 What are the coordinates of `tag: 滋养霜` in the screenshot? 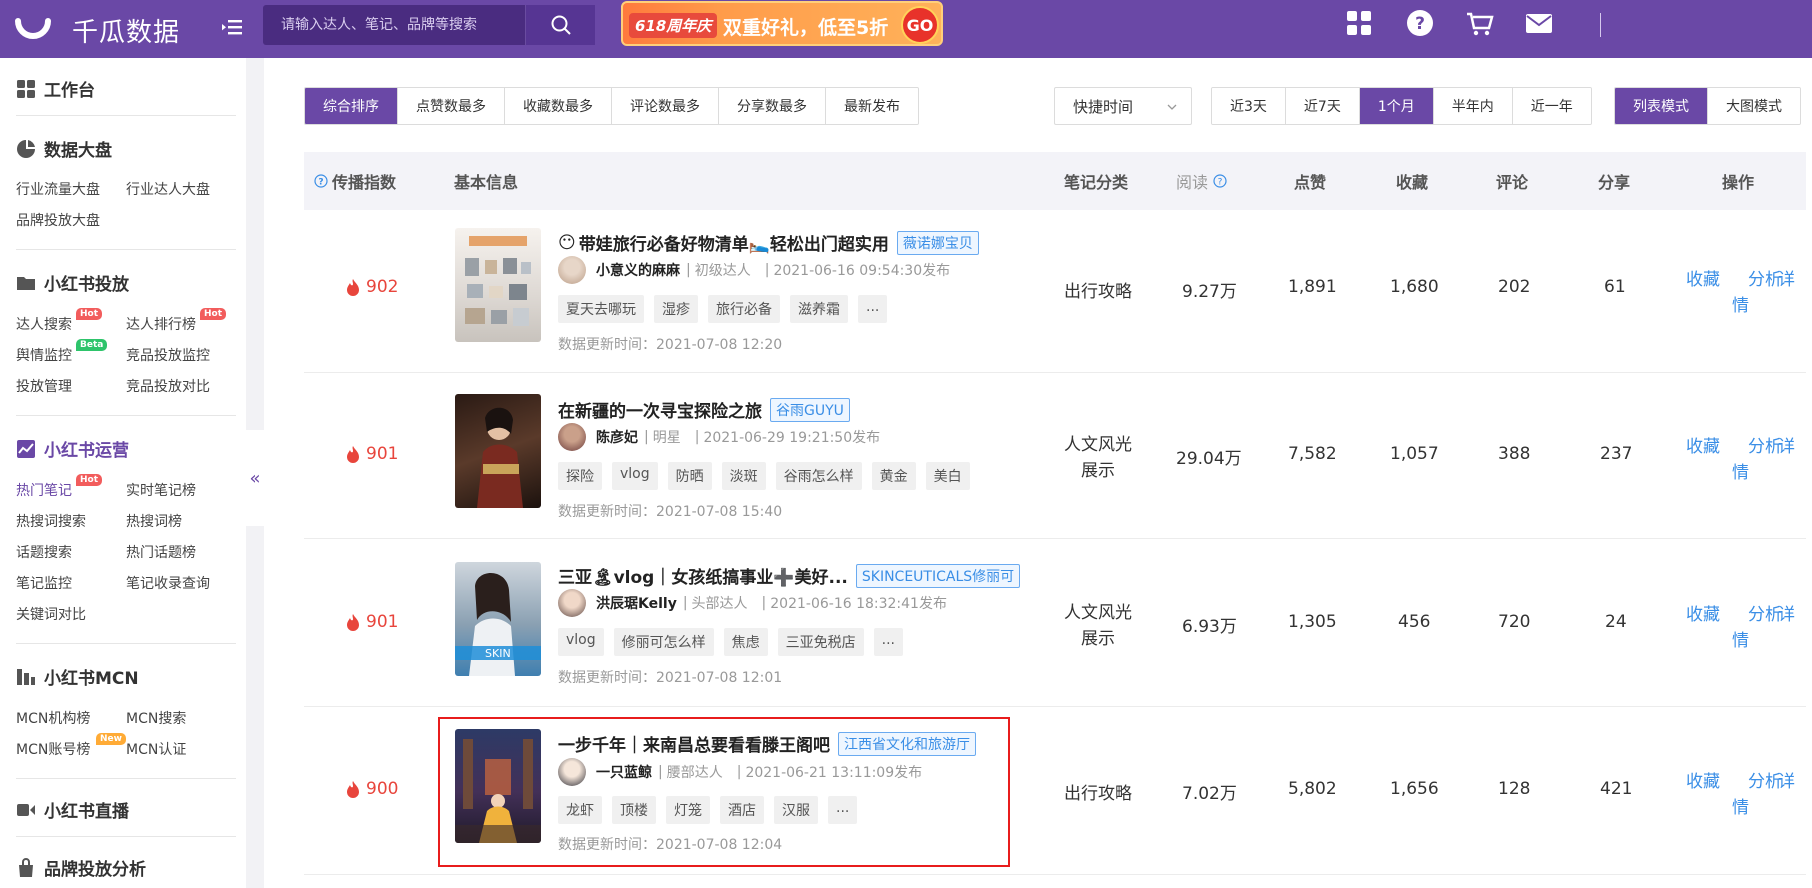 It's located at (819, 309).